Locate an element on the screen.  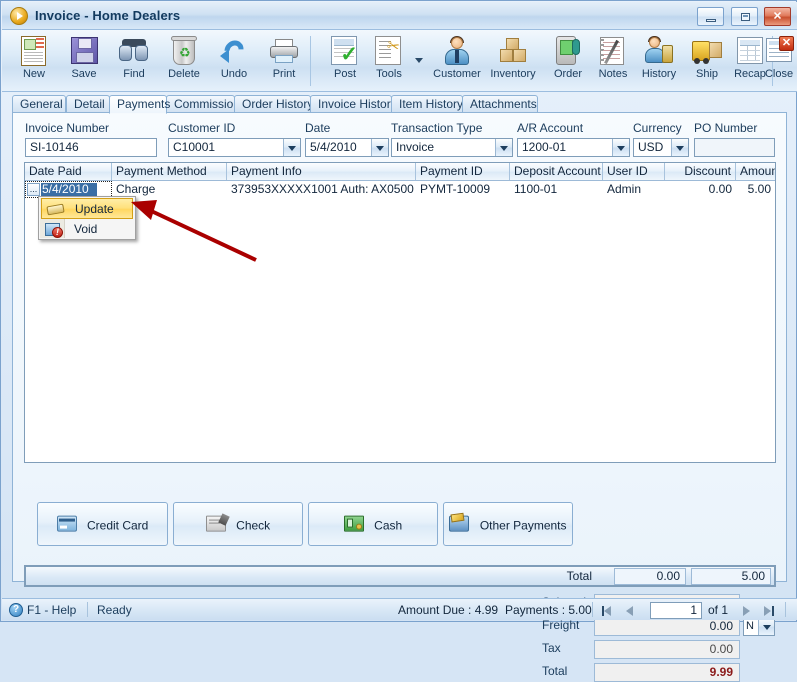
toolbar-button-find: Find is located at coordinates (134, 60).